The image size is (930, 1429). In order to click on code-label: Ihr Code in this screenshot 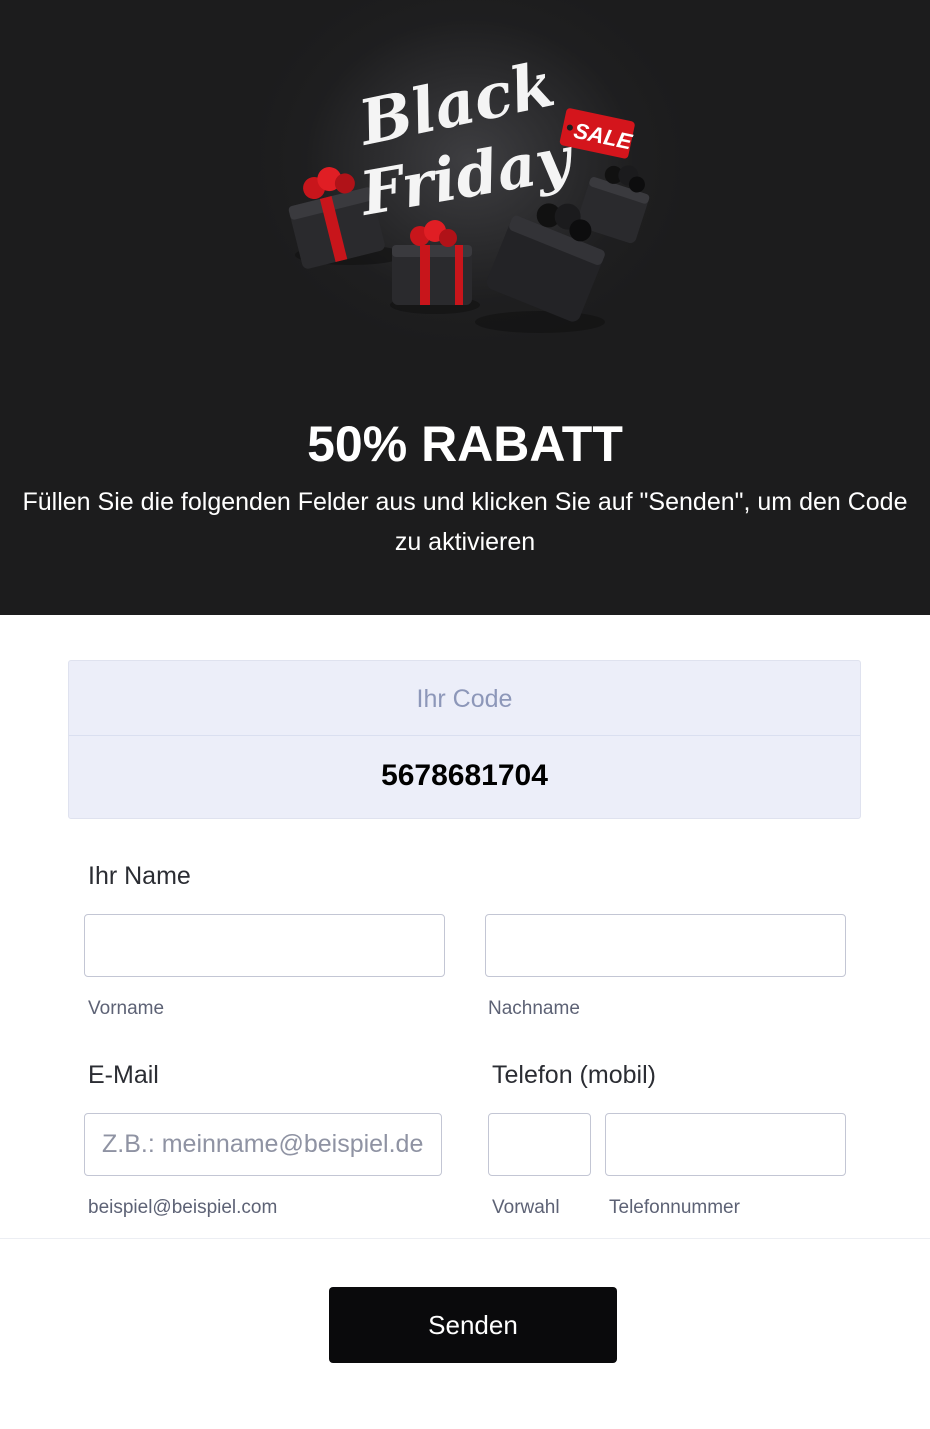, I will do `click(464, 698)`.